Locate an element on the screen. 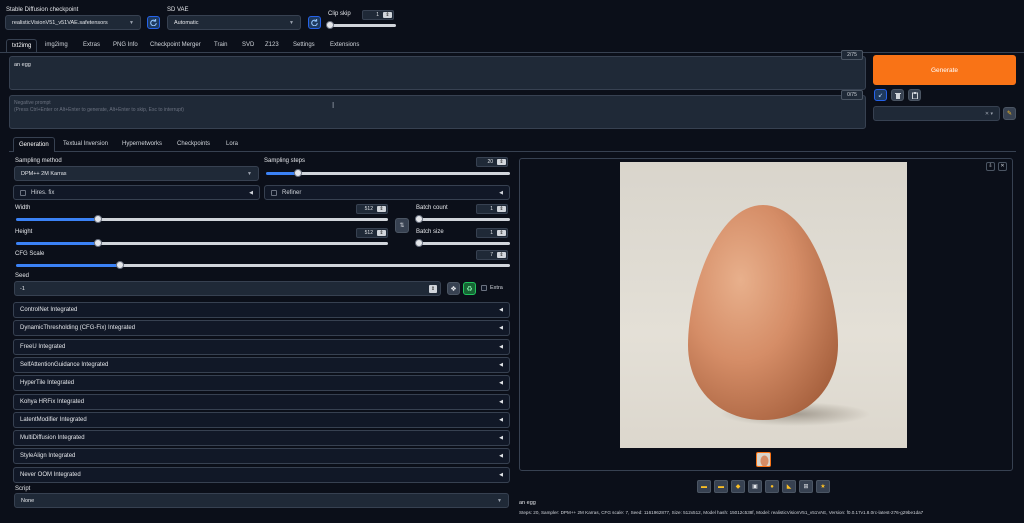 The height and width of the screenshot is (523, 1024). send-to-extras-button: ◣ is located at coordinates (789, 486).